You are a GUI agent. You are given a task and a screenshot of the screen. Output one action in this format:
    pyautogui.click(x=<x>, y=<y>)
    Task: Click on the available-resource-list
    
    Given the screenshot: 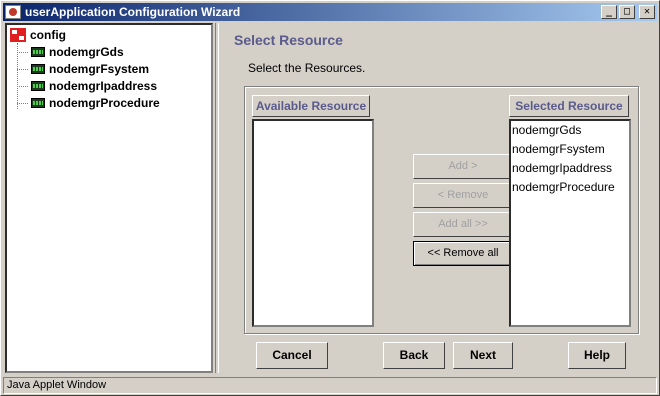 What is the action you would take?
    pyautogui.click(x=313, y=223)
    